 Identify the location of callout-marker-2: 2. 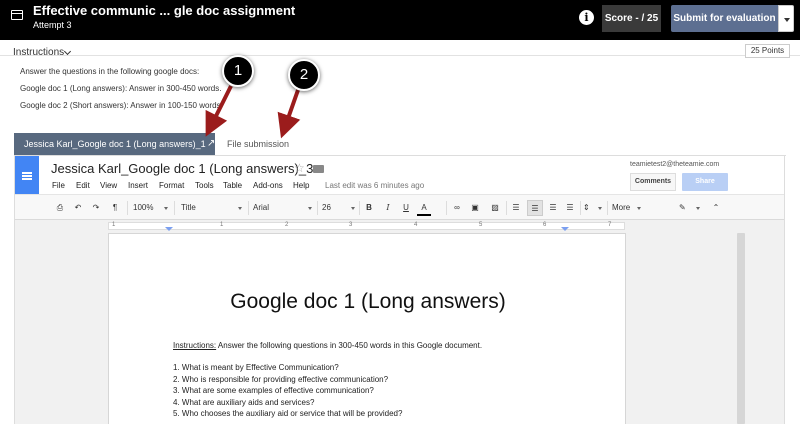
(304, 75).